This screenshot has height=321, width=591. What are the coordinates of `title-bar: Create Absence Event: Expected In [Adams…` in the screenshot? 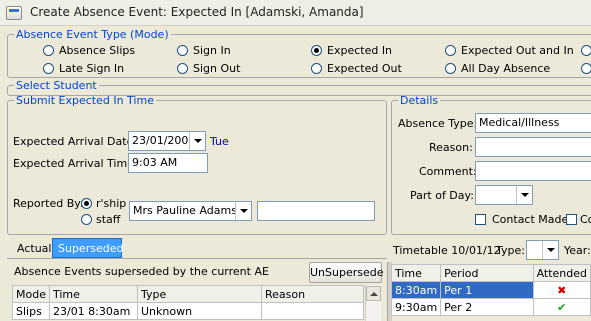 It's located at (295, 13).